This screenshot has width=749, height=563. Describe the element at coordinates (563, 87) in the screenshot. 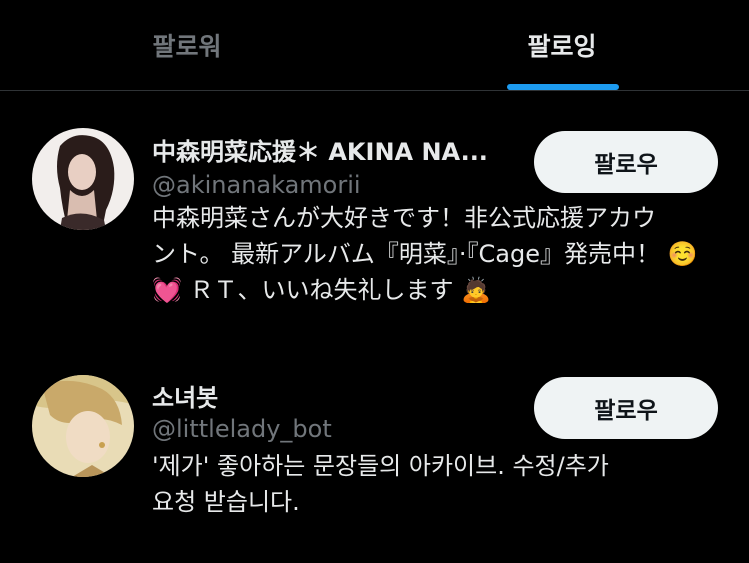

I see `active-tab-indicator` at that location.